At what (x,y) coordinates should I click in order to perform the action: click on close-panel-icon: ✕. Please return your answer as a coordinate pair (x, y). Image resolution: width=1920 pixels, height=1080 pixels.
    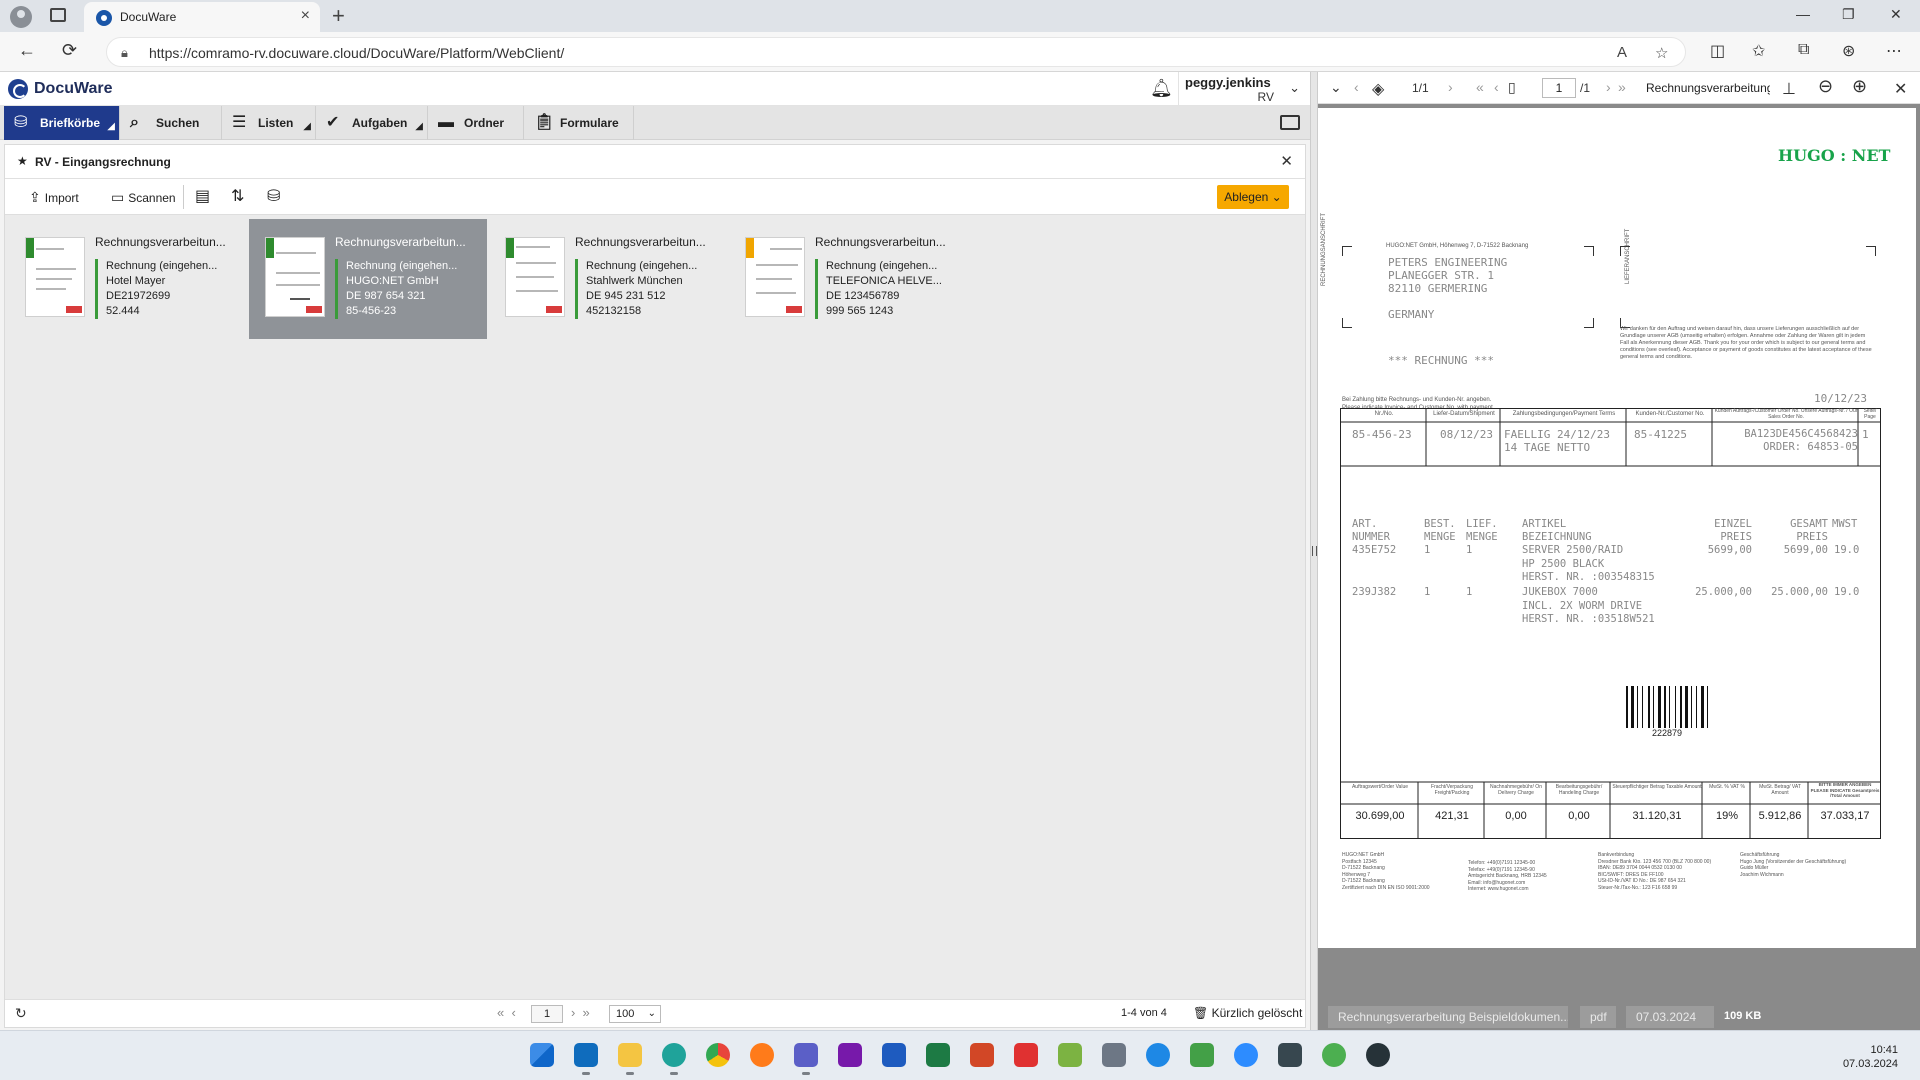
    Looking at the image, I should click on (1286, 161).